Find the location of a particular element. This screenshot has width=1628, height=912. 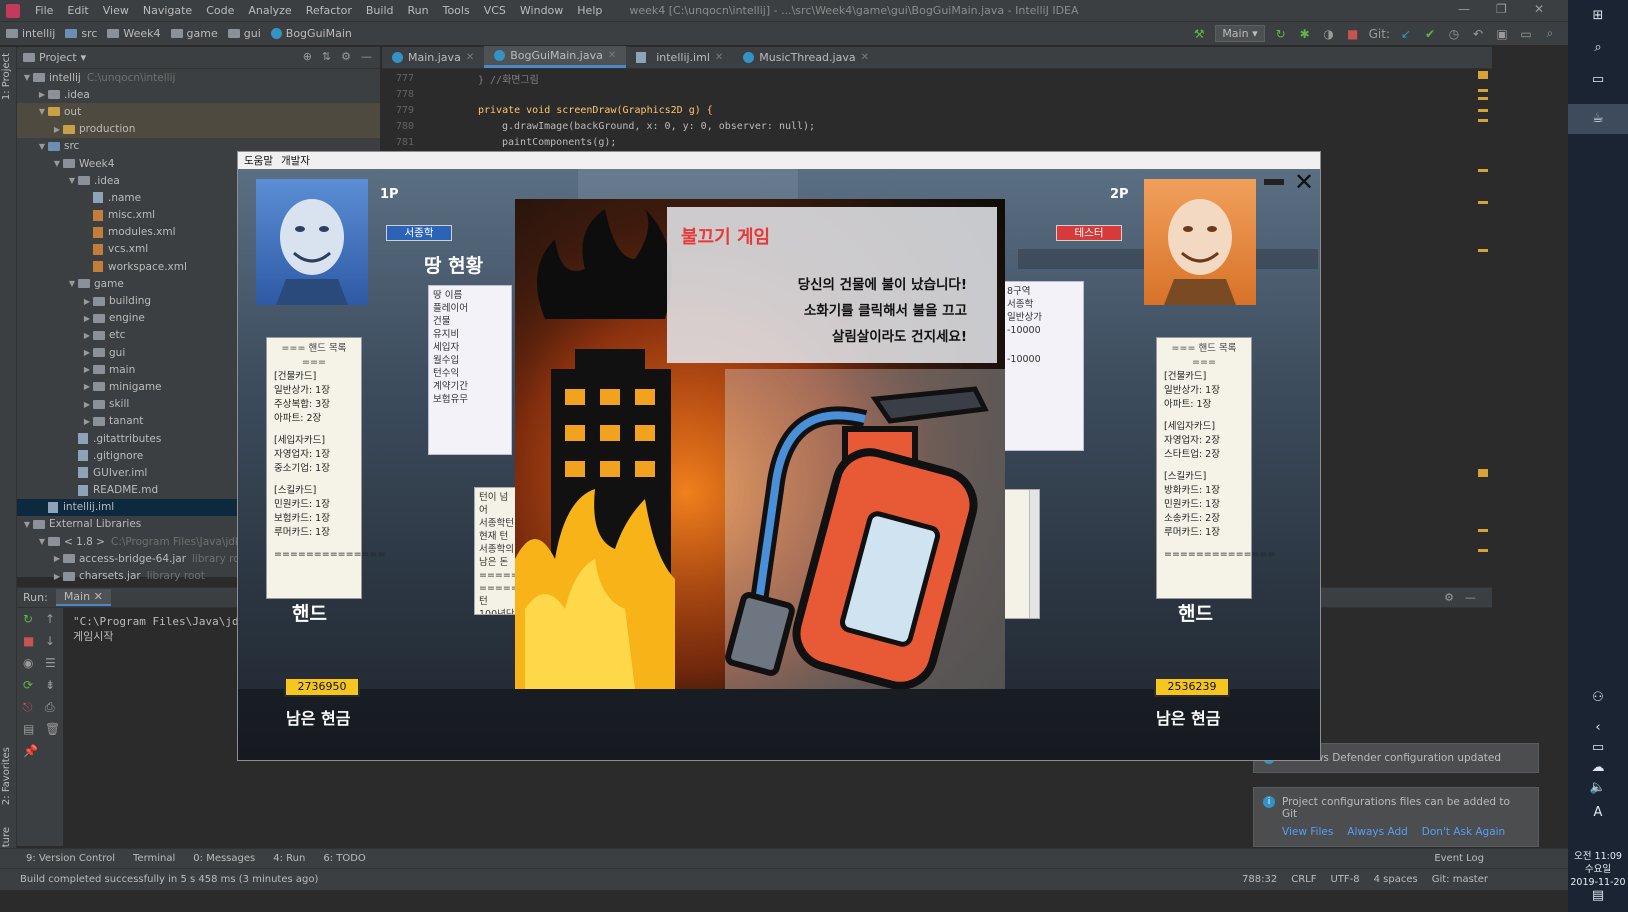

menu-code: Code is located at coordinates (220, 10).